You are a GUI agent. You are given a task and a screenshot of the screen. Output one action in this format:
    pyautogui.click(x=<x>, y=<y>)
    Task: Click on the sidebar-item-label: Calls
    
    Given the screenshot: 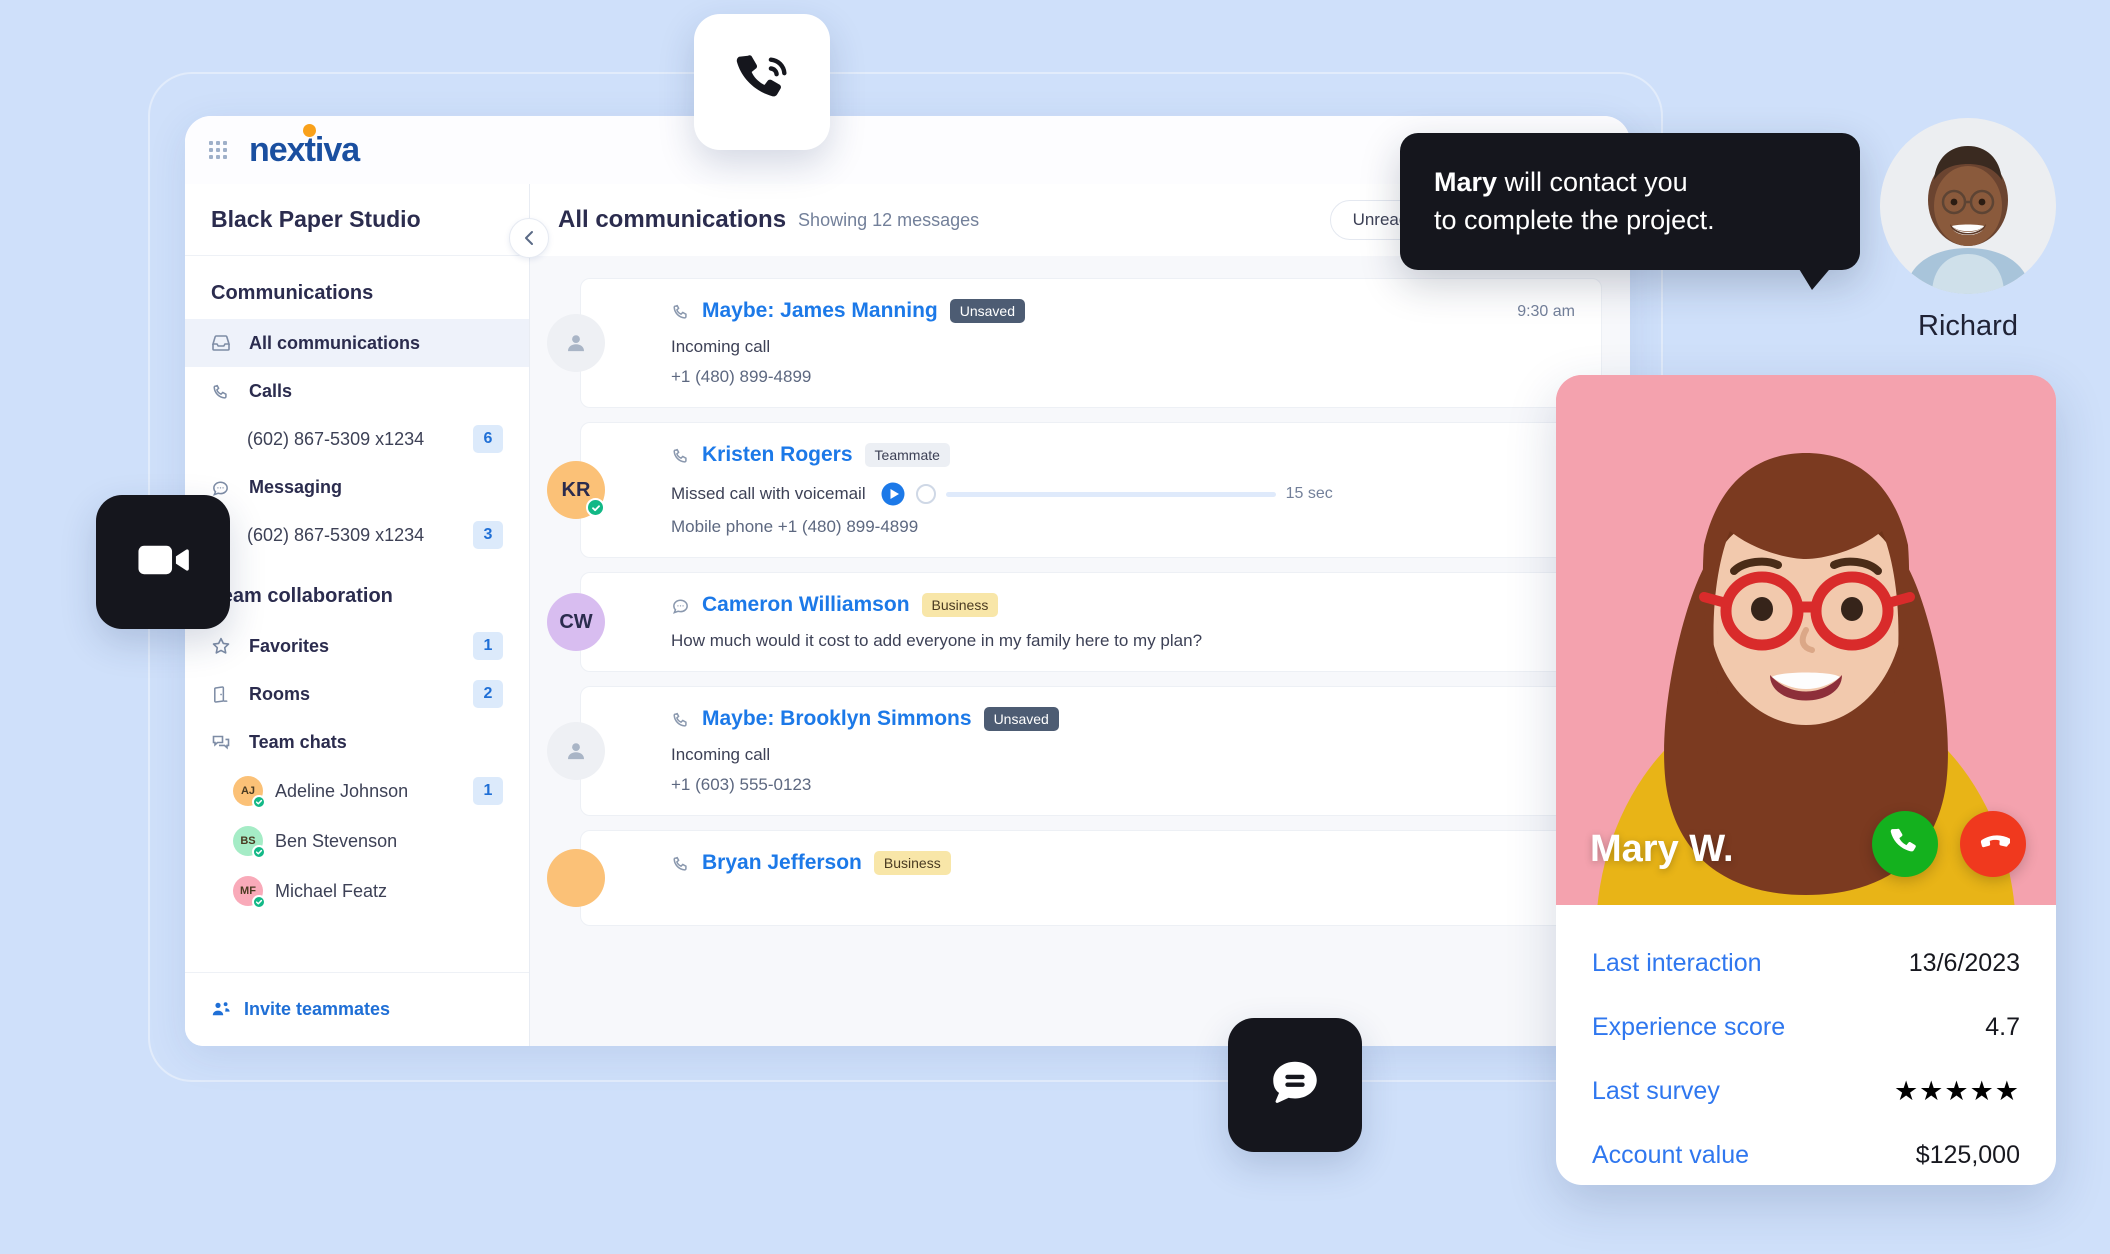 What is the action you would take?
    pyautogui.click(x=271, y=390)
    